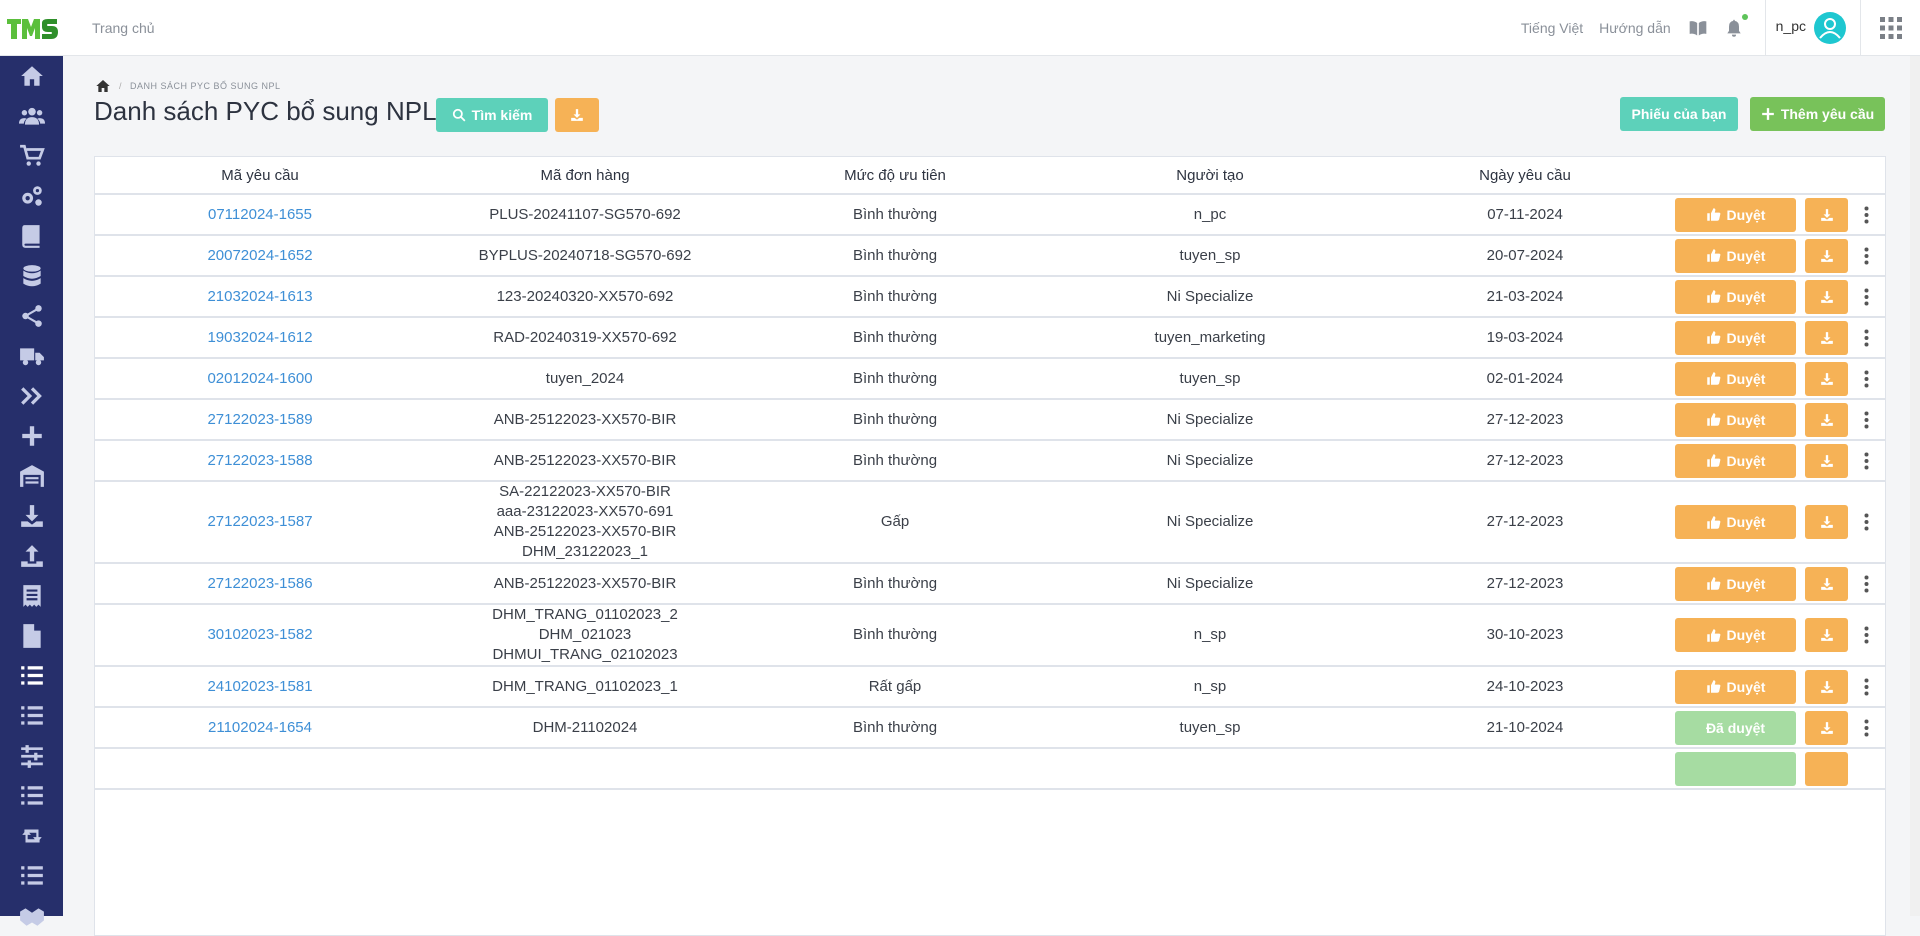 This screenshot has width=1920, height=936. What do you see at coordinates (260, 297) in the screenshot?
I see `request-code-link: 21032024-1613` at bounding box center [260, 297].